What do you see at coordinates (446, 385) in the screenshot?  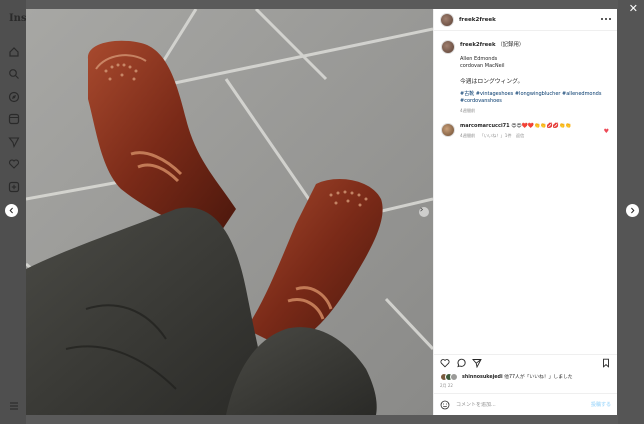 I see `post-date: 2月 22` at bounding box center [446, 385].